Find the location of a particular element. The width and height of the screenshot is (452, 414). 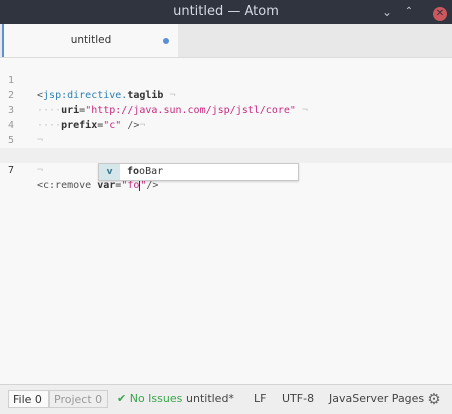

line-ending-selector: LF is located at coordinates (260, 399).